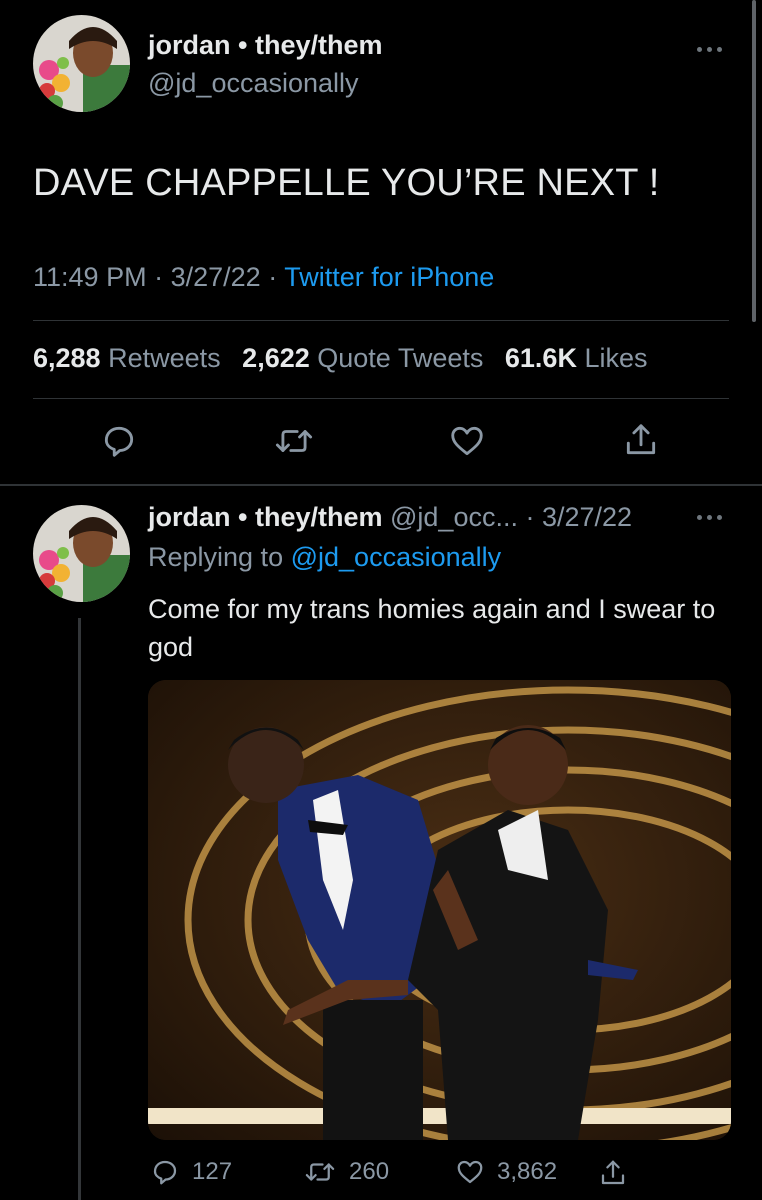 The height and width of the screenshot is (1200, 762). Describe the element at coordinates (576, 358) in the screenshot. I see `likes-stat: 61.6K Likes` at that location.